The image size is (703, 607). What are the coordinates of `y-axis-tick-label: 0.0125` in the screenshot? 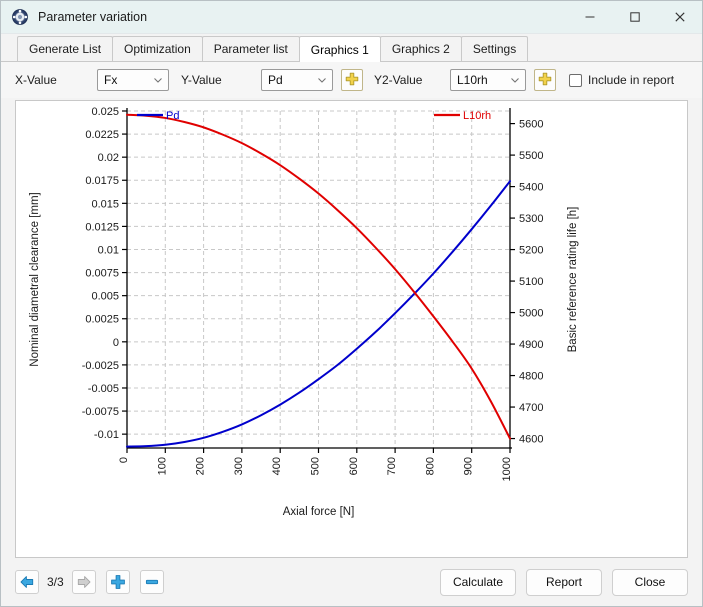 It's located at (102, 227).